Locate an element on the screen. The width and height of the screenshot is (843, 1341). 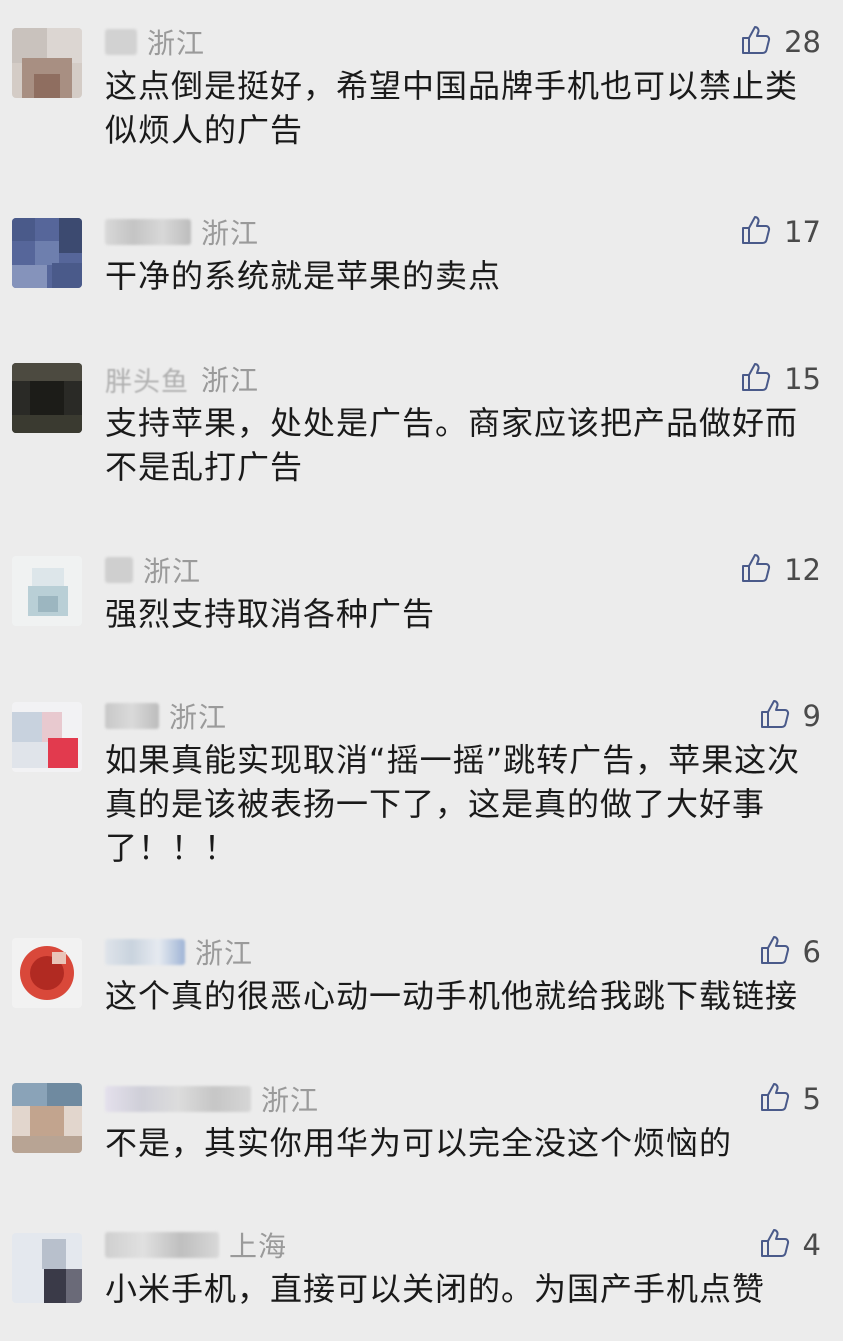
like-count: 4 is located at coordinates (811, 1245).